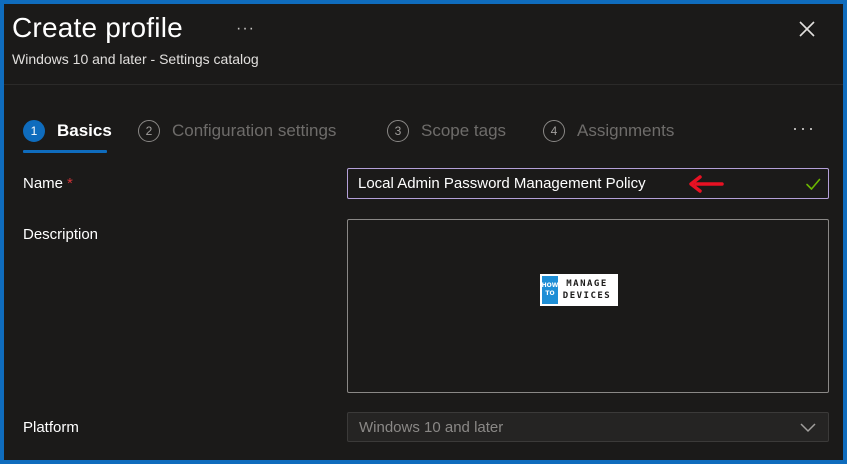 Image resolution: width=847 pixels, height=464 pixels. I want to click on logo-how: HOW, so click(550, 285).